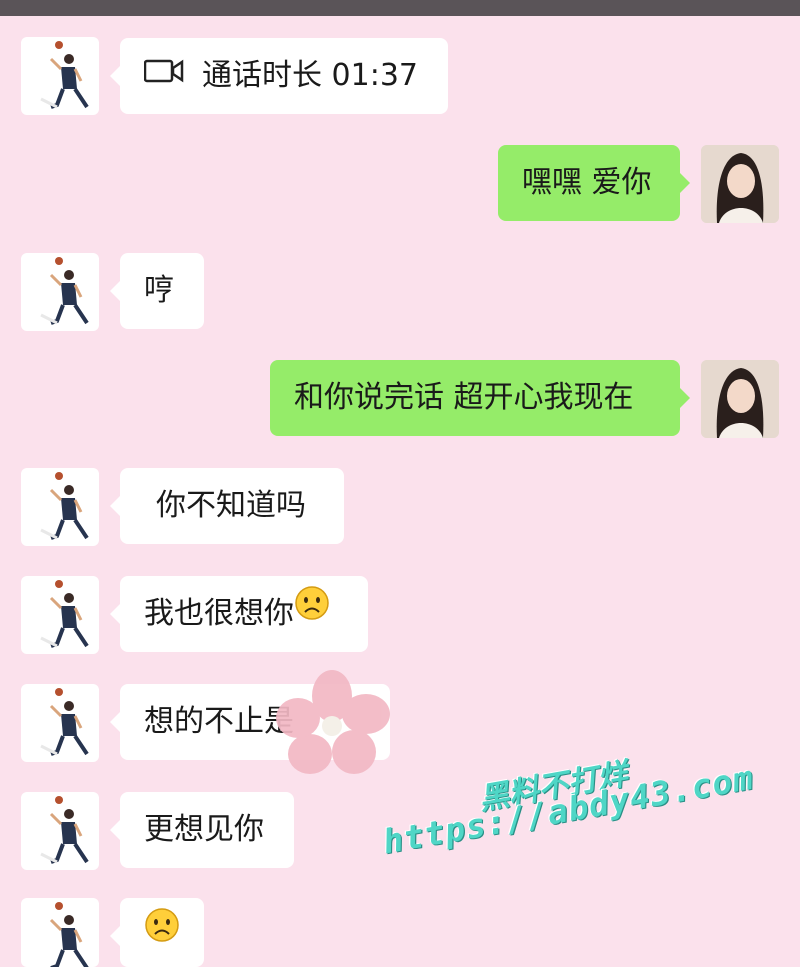 The image size is (800, 967). What do you see at coordinates (231, 505) in the screenshot?
I see `message-text: 你不知道吗` at bounding box center [231, 505].